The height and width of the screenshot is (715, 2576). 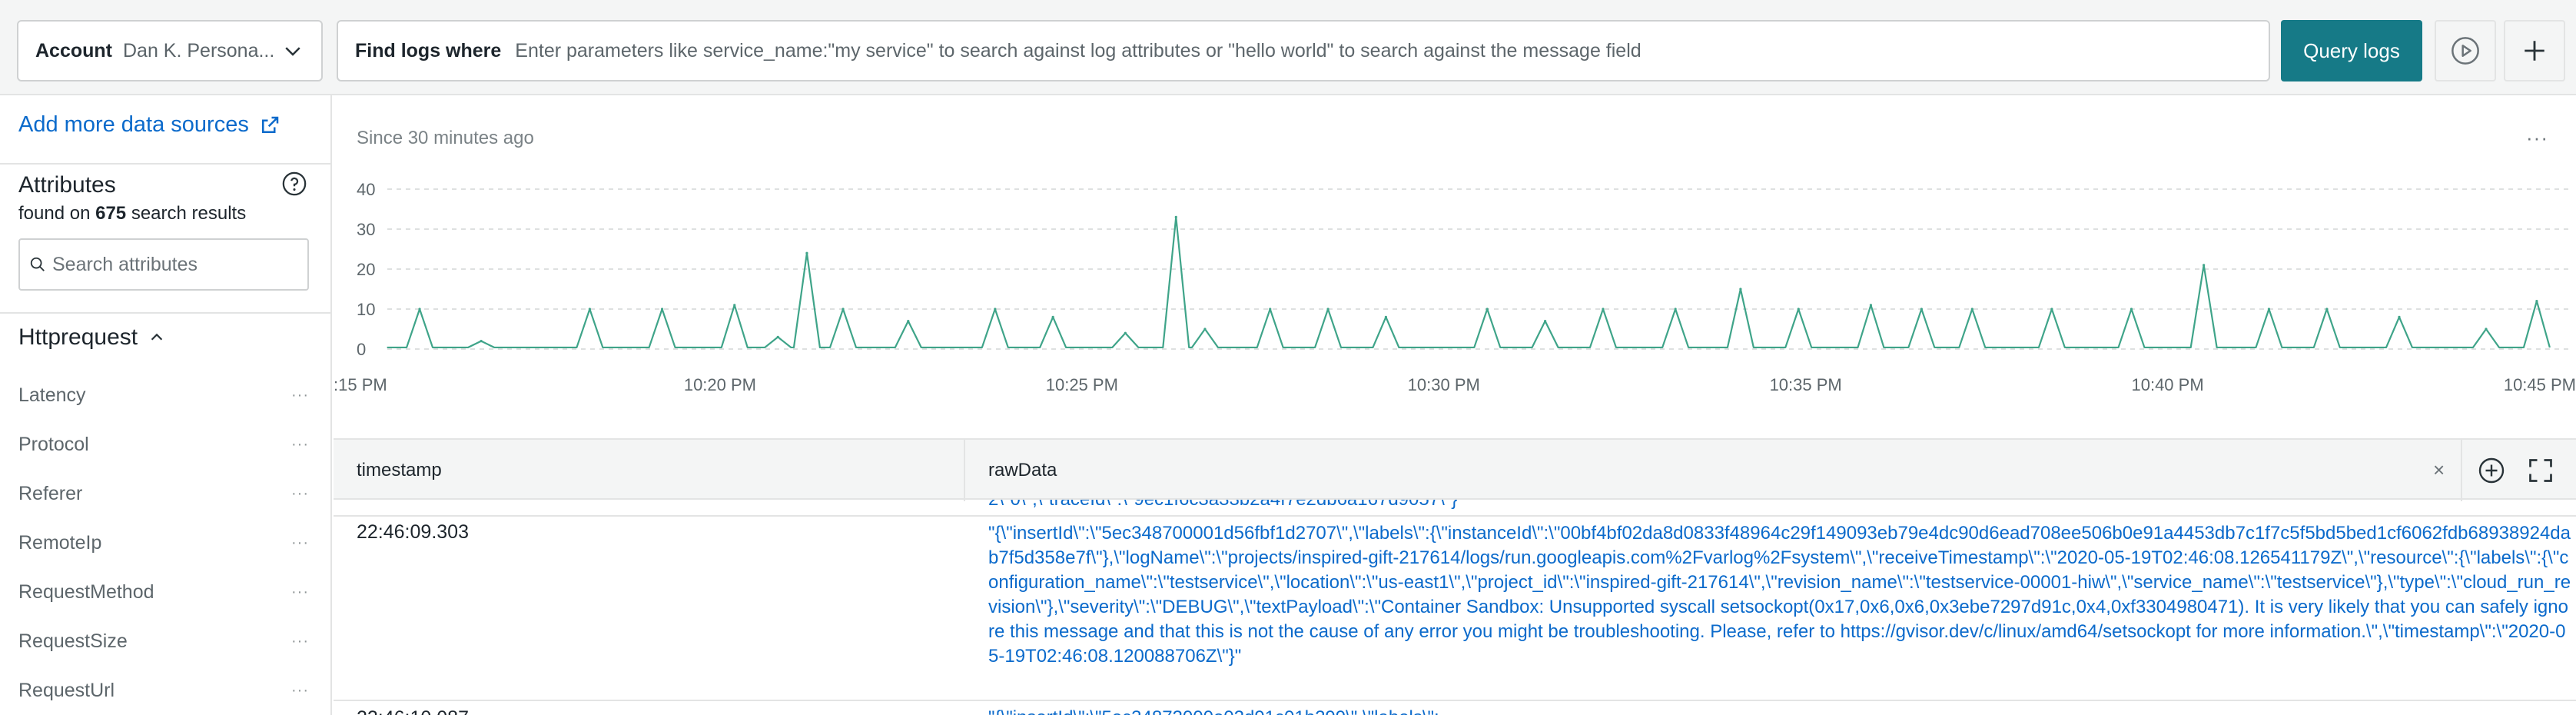 I want to click on x-tick-label: 10:45 PM, so click(x=2540, y=384).